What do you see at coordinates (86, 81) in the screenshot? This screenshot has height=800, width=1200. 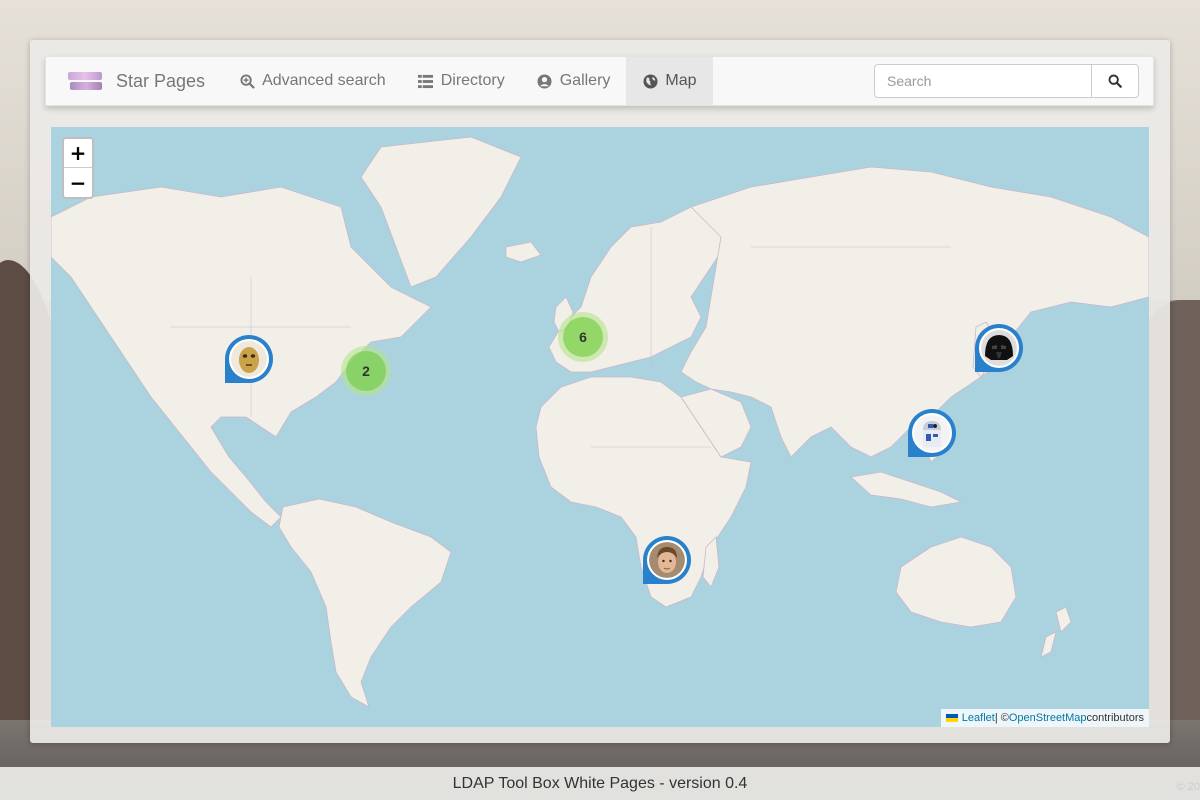 I see `star-pages-logo-icon` at bounding box center [86, 81].